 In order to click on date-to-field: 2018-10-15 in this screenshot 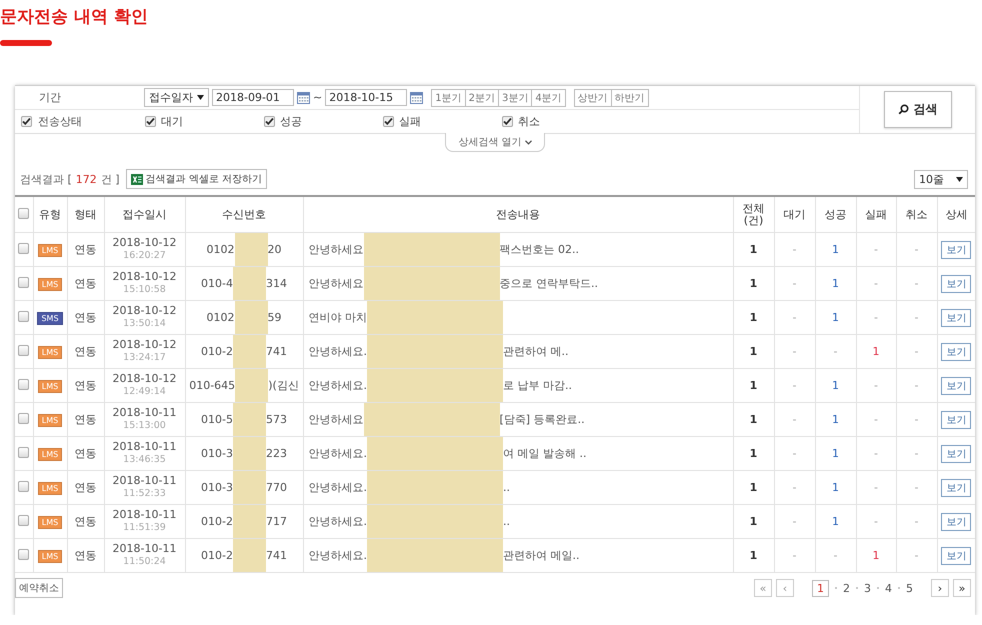, I will do `click(366, 97)`.